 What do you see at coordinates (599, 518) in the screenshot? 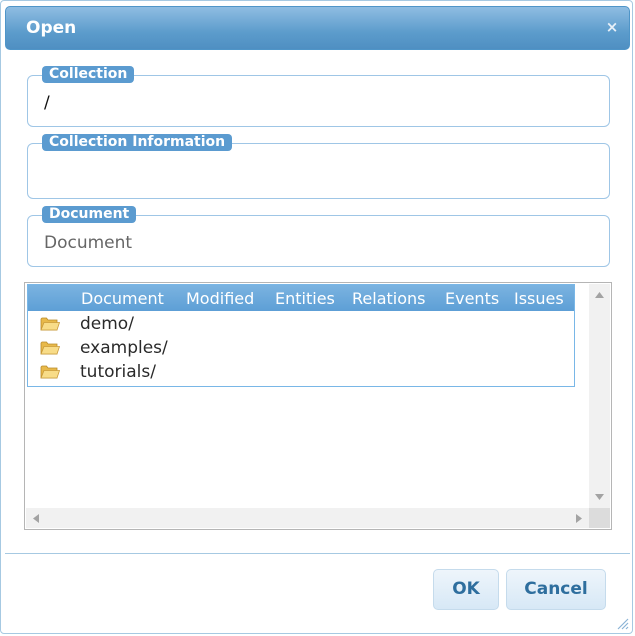
I see `scrollbar-corner` at bounding box center [599, 518].